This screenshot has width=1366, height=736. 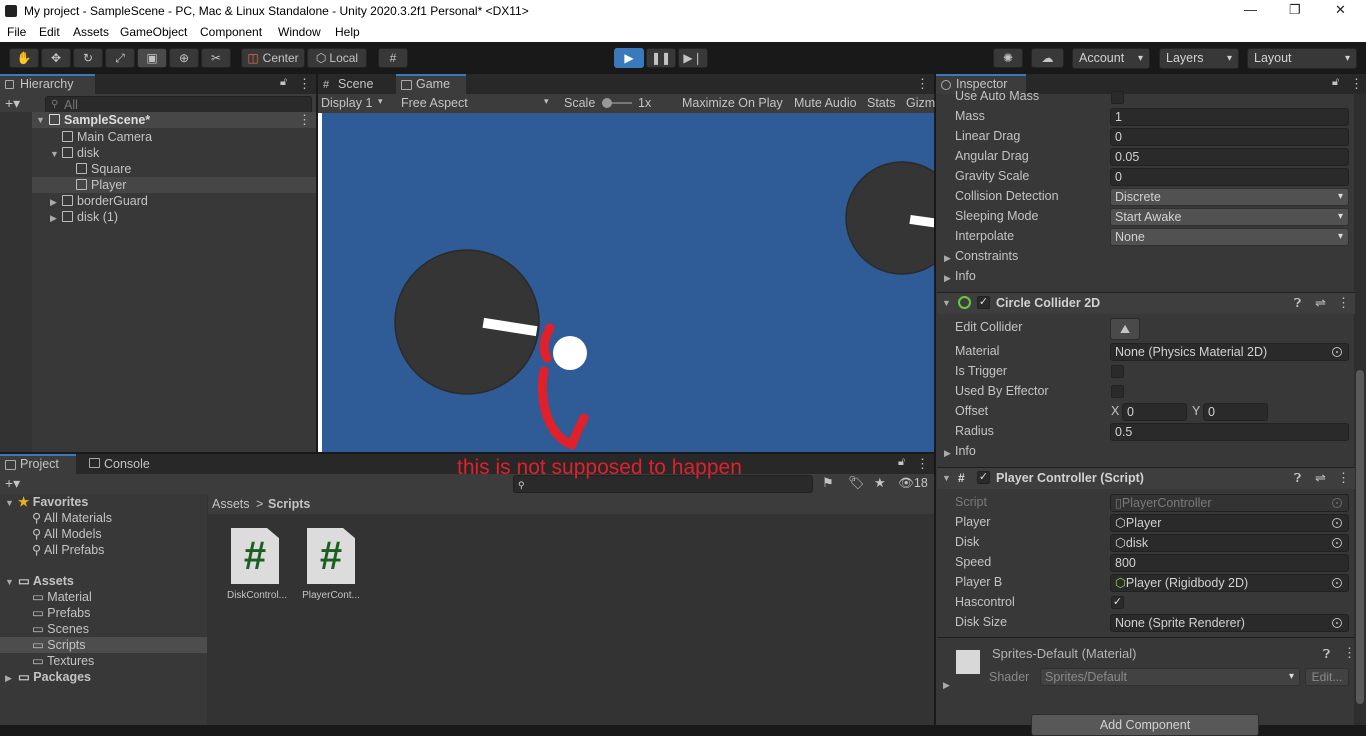 What do you see at coordinates (1117, 97) in the screenshot?
I see `use-auto-mass-checkbox` at bounding box center [1117, 97].